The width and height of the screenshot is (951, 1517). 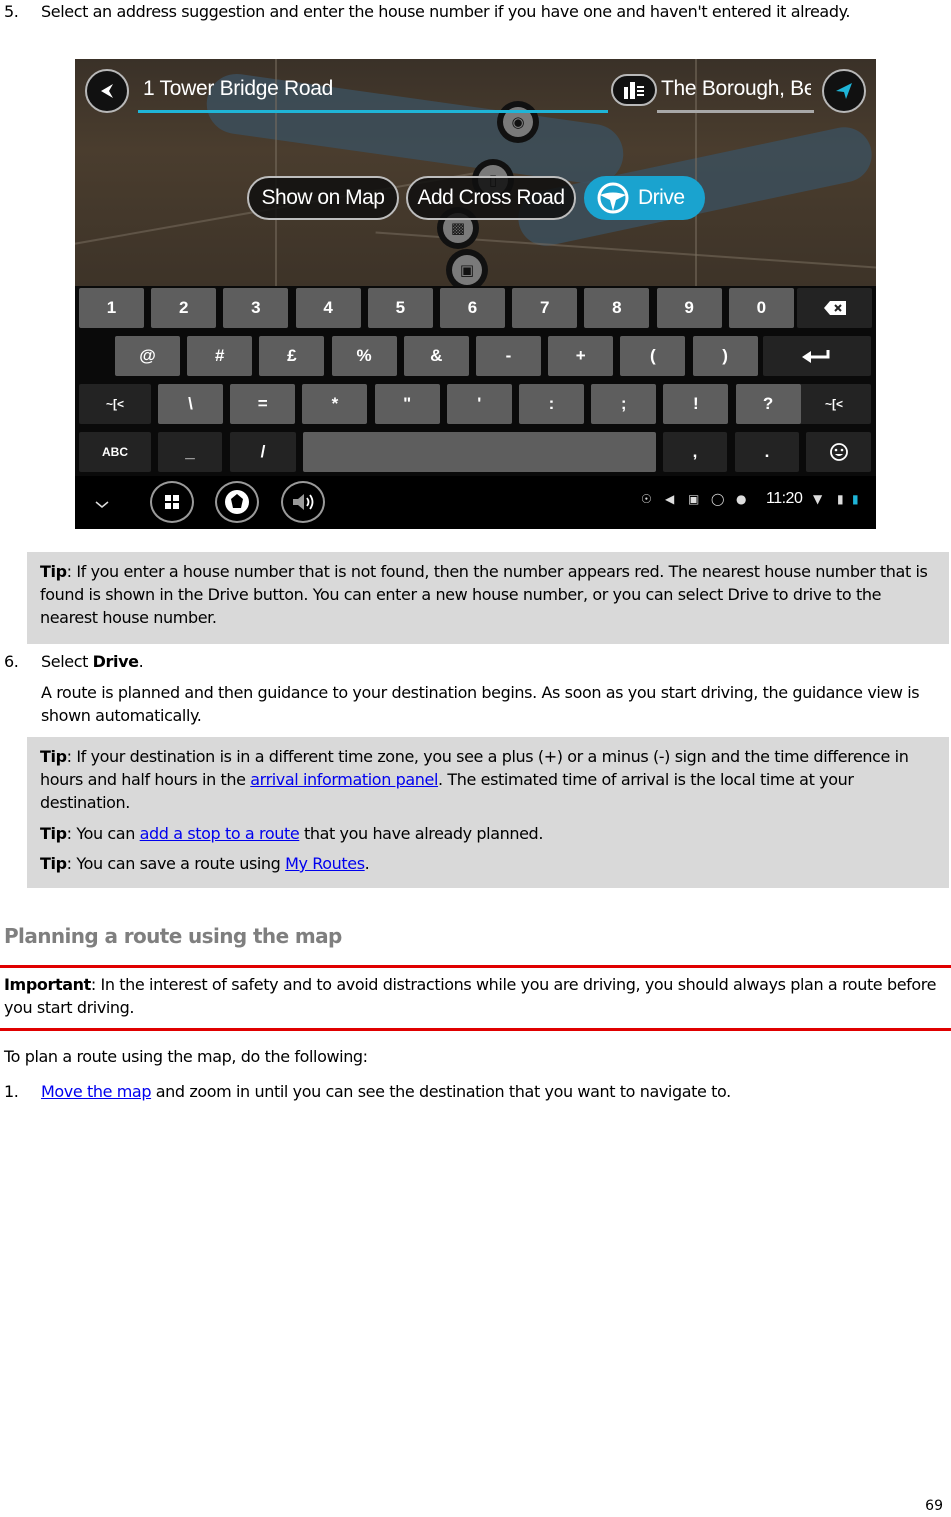 What do you see at coordinates (103, 833) in the screenshot?
I see `tip-text: : You can` at bounding box center [103, 833].